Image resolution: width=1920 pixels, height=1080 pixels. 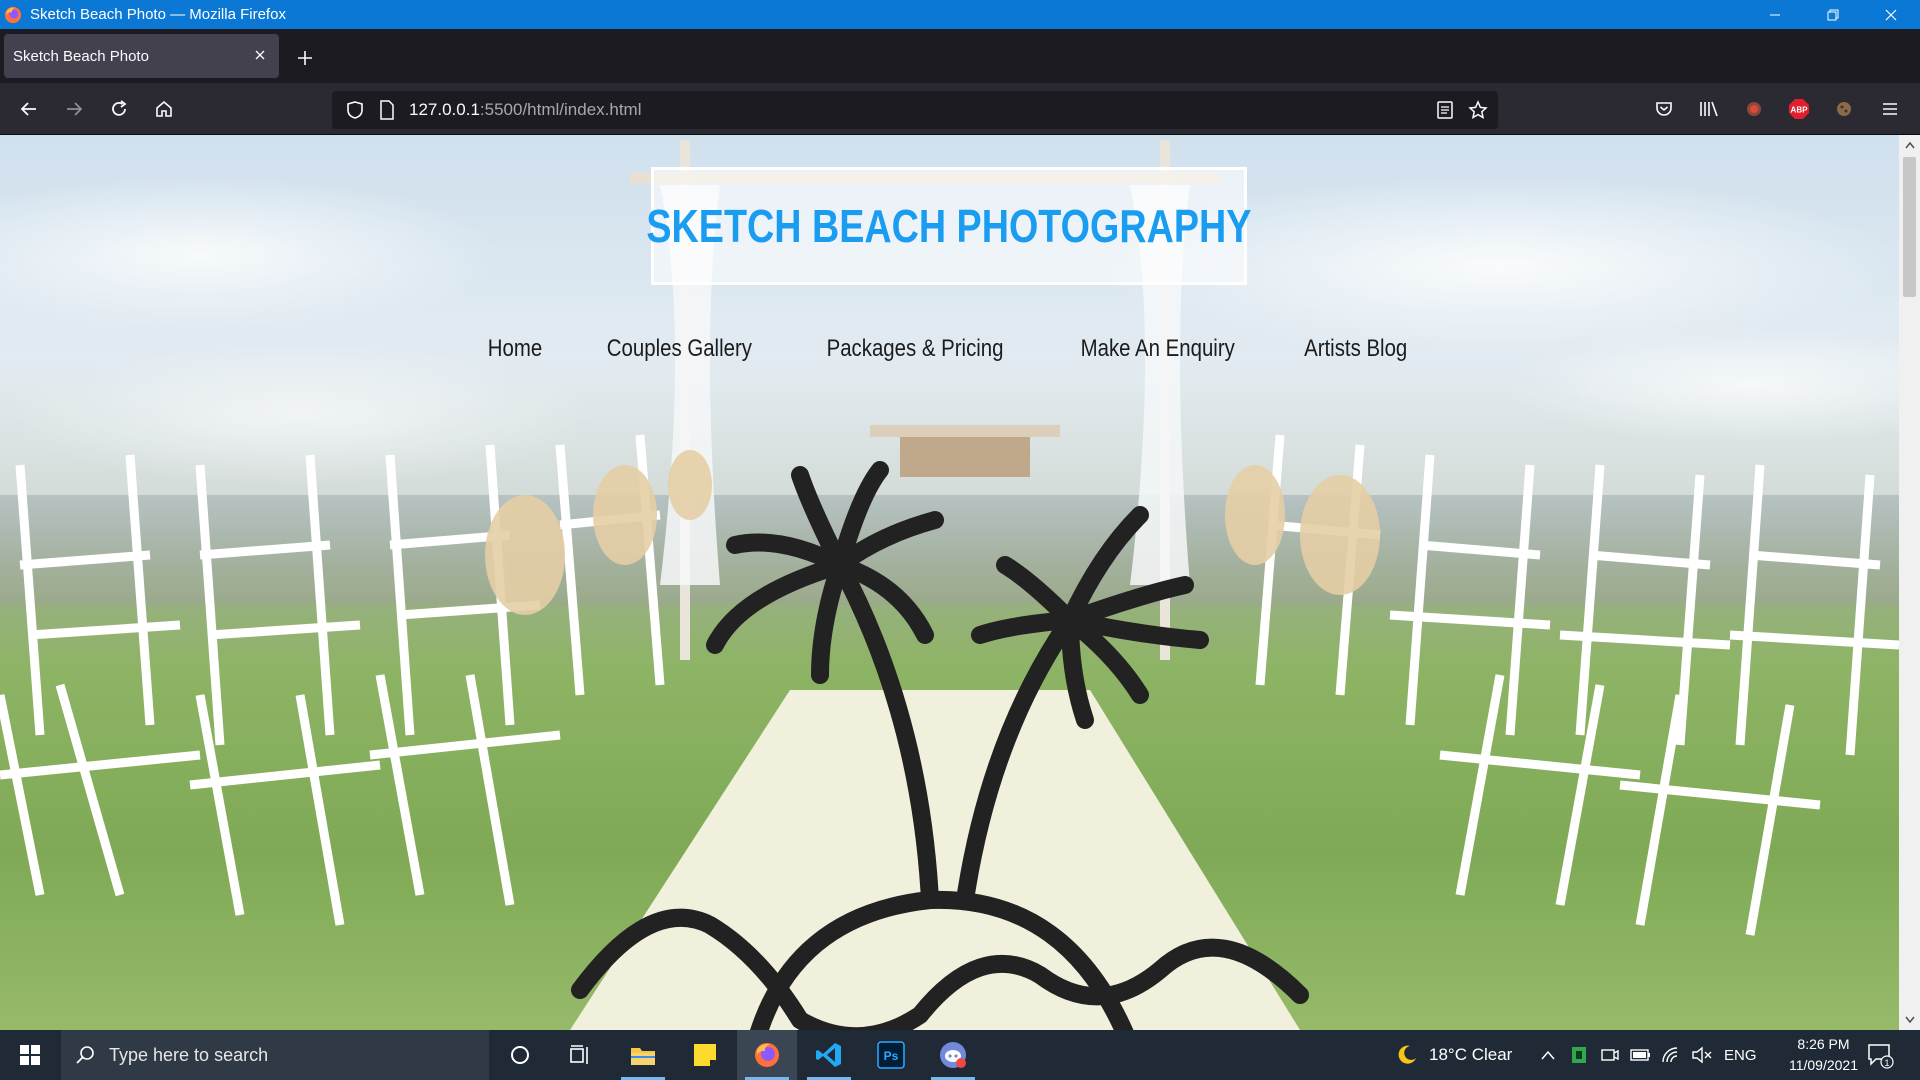 I want to click on discord-icon, so click(x=953, y=1055).